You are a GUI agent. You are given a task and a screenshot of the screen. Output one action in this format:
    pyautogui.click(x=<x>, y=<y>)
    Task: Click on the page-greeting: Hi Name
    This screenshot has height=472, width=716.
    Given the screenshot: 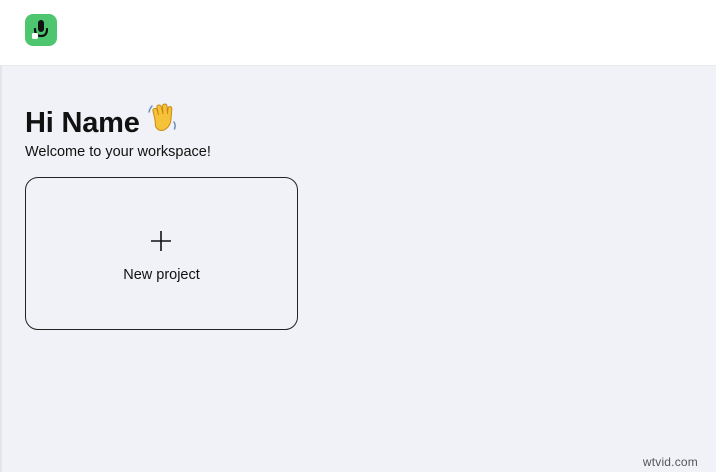 What is the action you would take?
    pyautogui.click(x=102, y=123)
    